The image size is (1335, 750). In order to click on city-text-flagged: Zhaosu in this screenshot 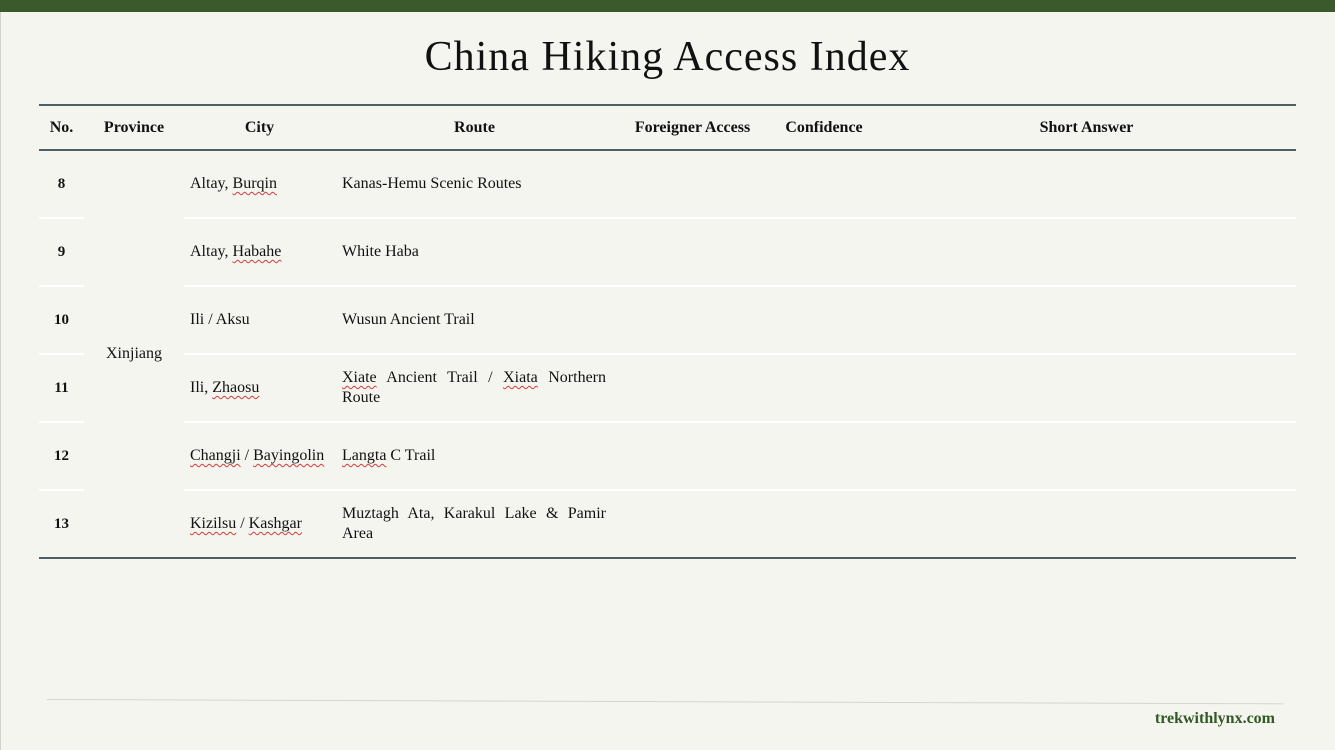, I will do `click(236, 387)`.